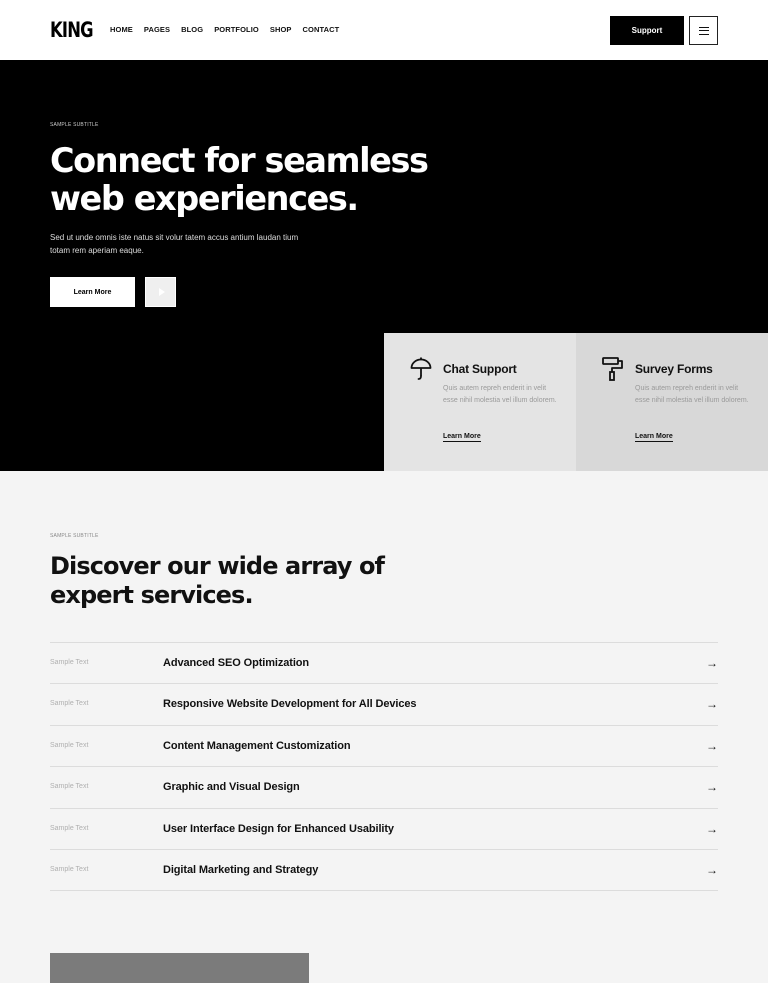 The width and height of the screenshot is (768, 983). Describe the element at coordinates (72, 30) in the screenshot. I see `site-logo: KING` at that location.